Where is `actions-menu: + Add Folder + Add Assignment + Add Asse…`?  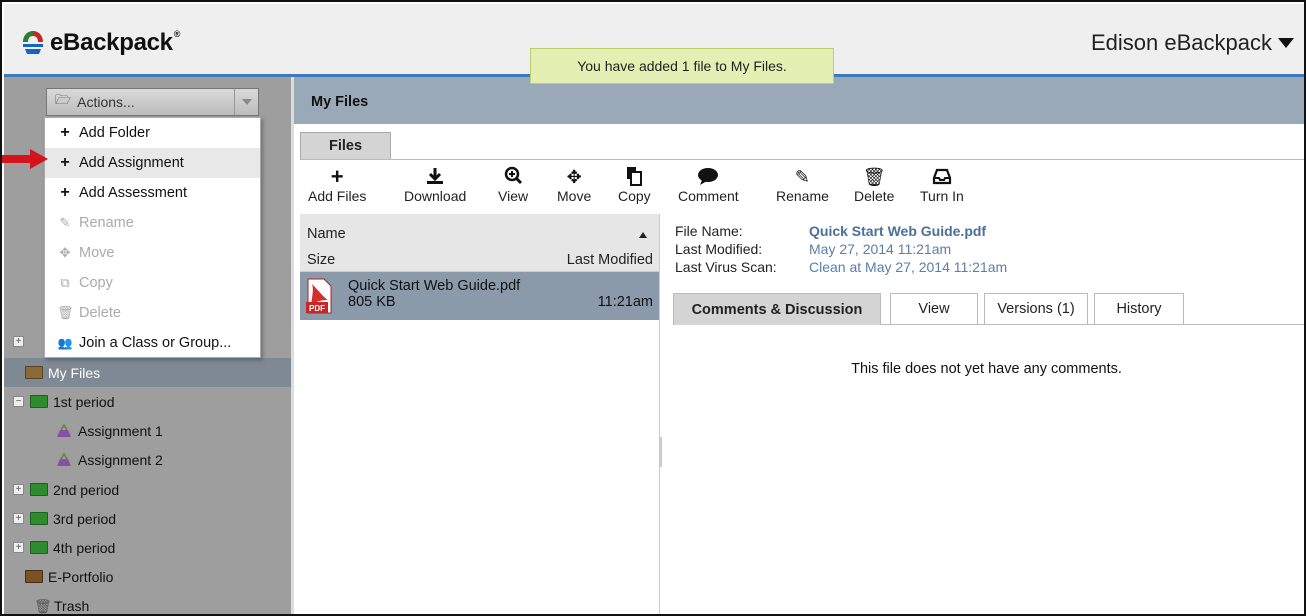
actions-menu: + Add Folder + Add Assignment + Add Asse… is located at coordinates (152, 237).